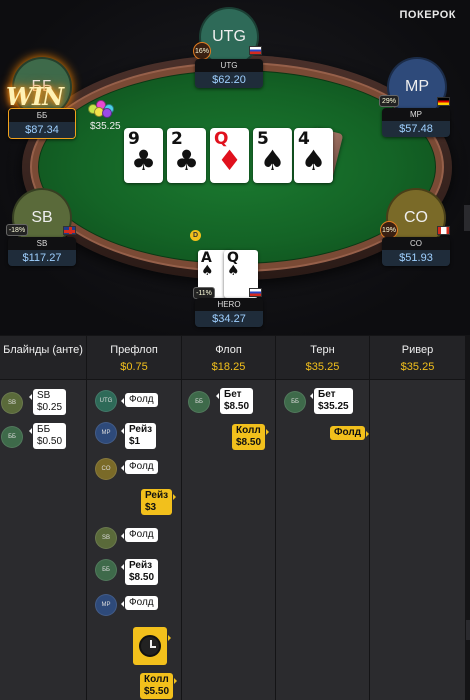 This screenshot has height=700, width=470. I want to click on position-badge-utg: UTG, so click(106, 401).